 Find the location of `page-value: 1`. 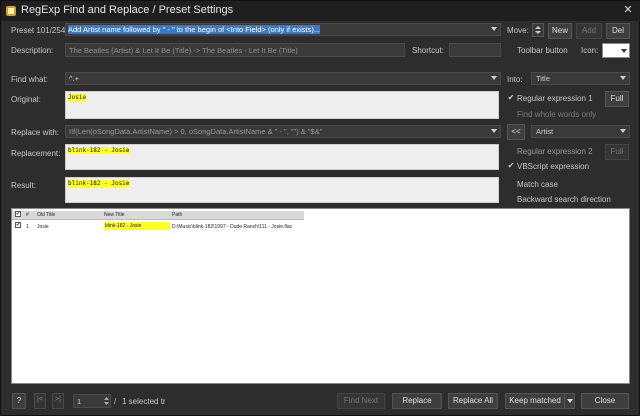

page-value: 1 is located at coordinates (79, 401).